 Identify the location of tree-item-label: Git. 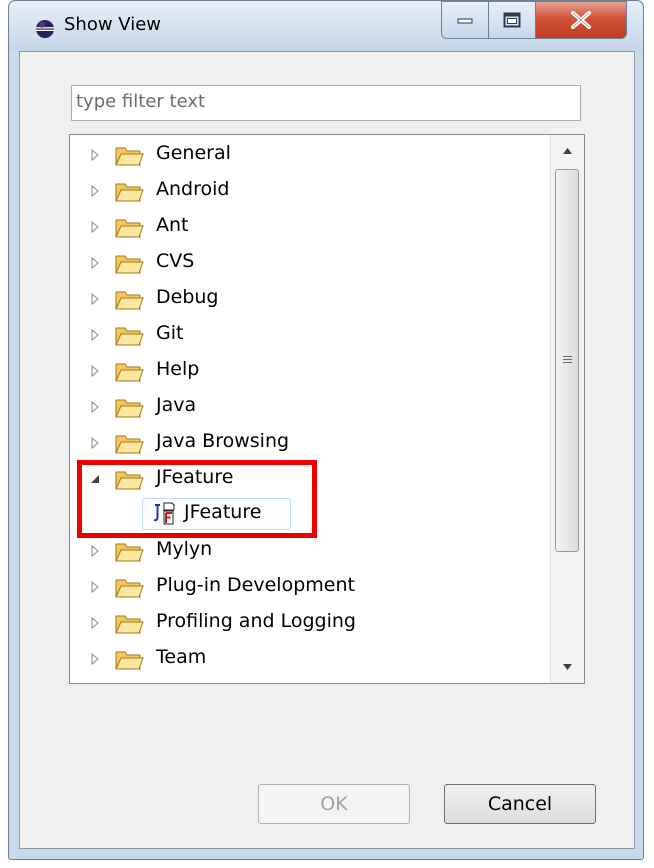
(170, 333).